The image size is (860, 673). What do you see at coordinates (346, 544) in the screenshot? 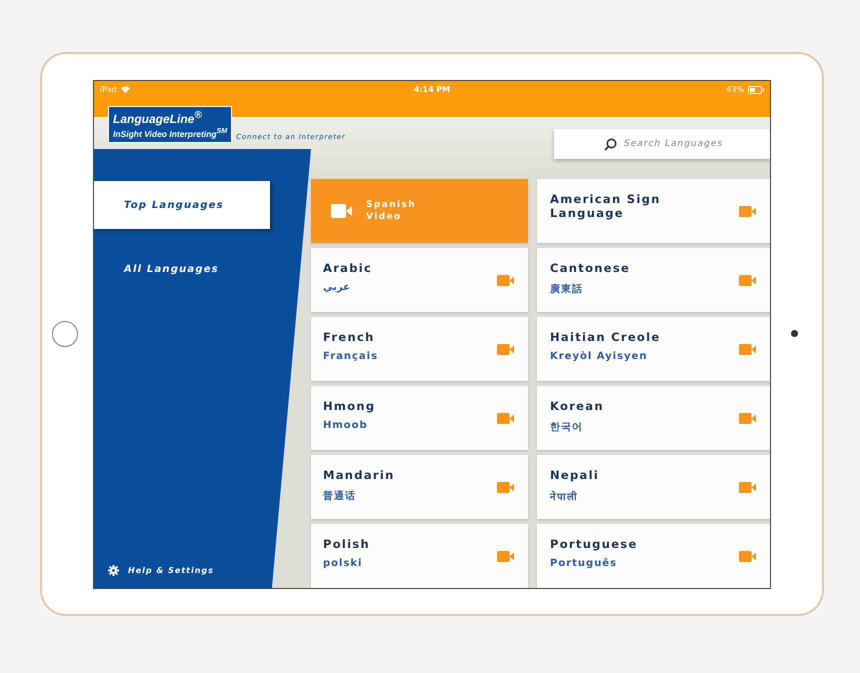
I see `language-name: Polish` at bounding box center [346, 544].